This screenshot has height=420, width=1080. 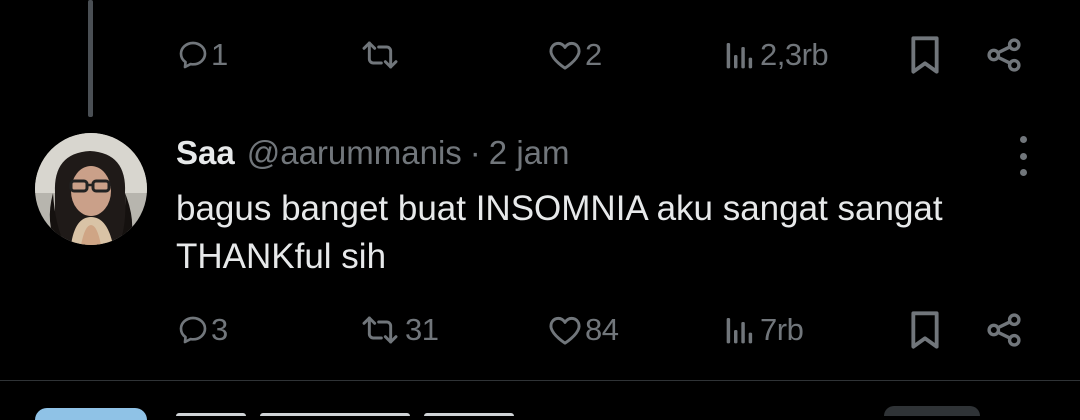 I want to click on avatar, so click(x=91, y=189).